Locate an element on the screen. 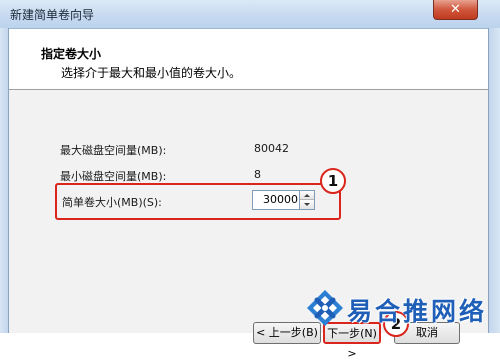 The height and width of the screenshot is (364, 500). window-frame-left is located at coordinates (4, 180).